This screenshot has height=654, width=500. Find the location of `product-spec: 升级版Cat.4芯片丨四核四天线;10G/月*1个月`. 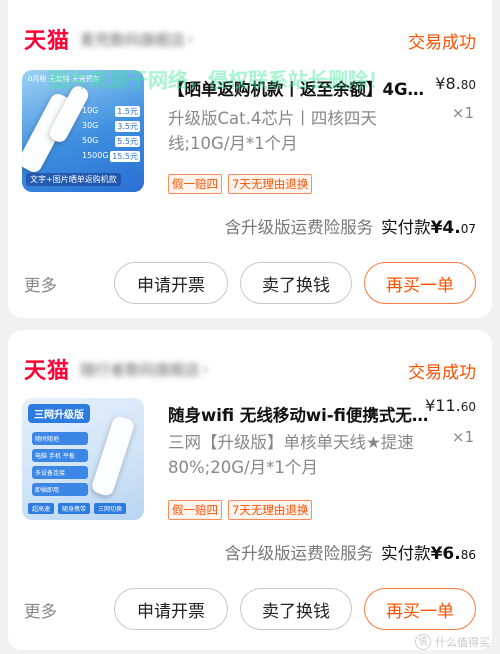

product-spec: 升级版Cat.4芯片丨四核四天线;10G/月*1个月 is located at coordinates (272, 131).